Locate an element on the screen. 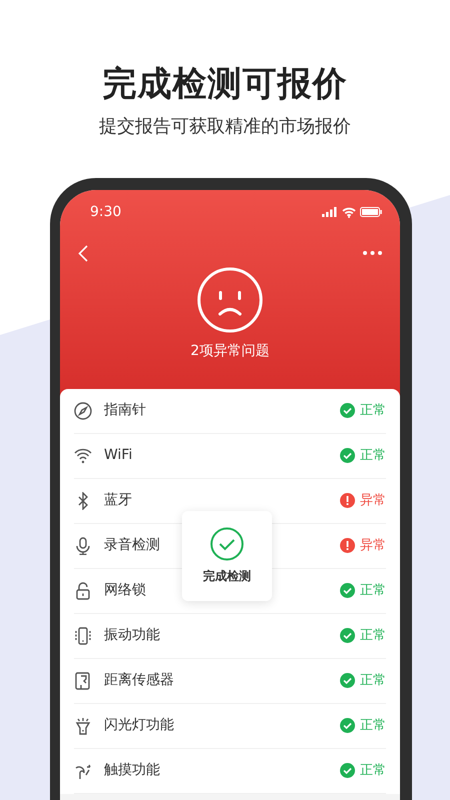  headline: 完成检测可报价 is located at coordinates (225, 84).